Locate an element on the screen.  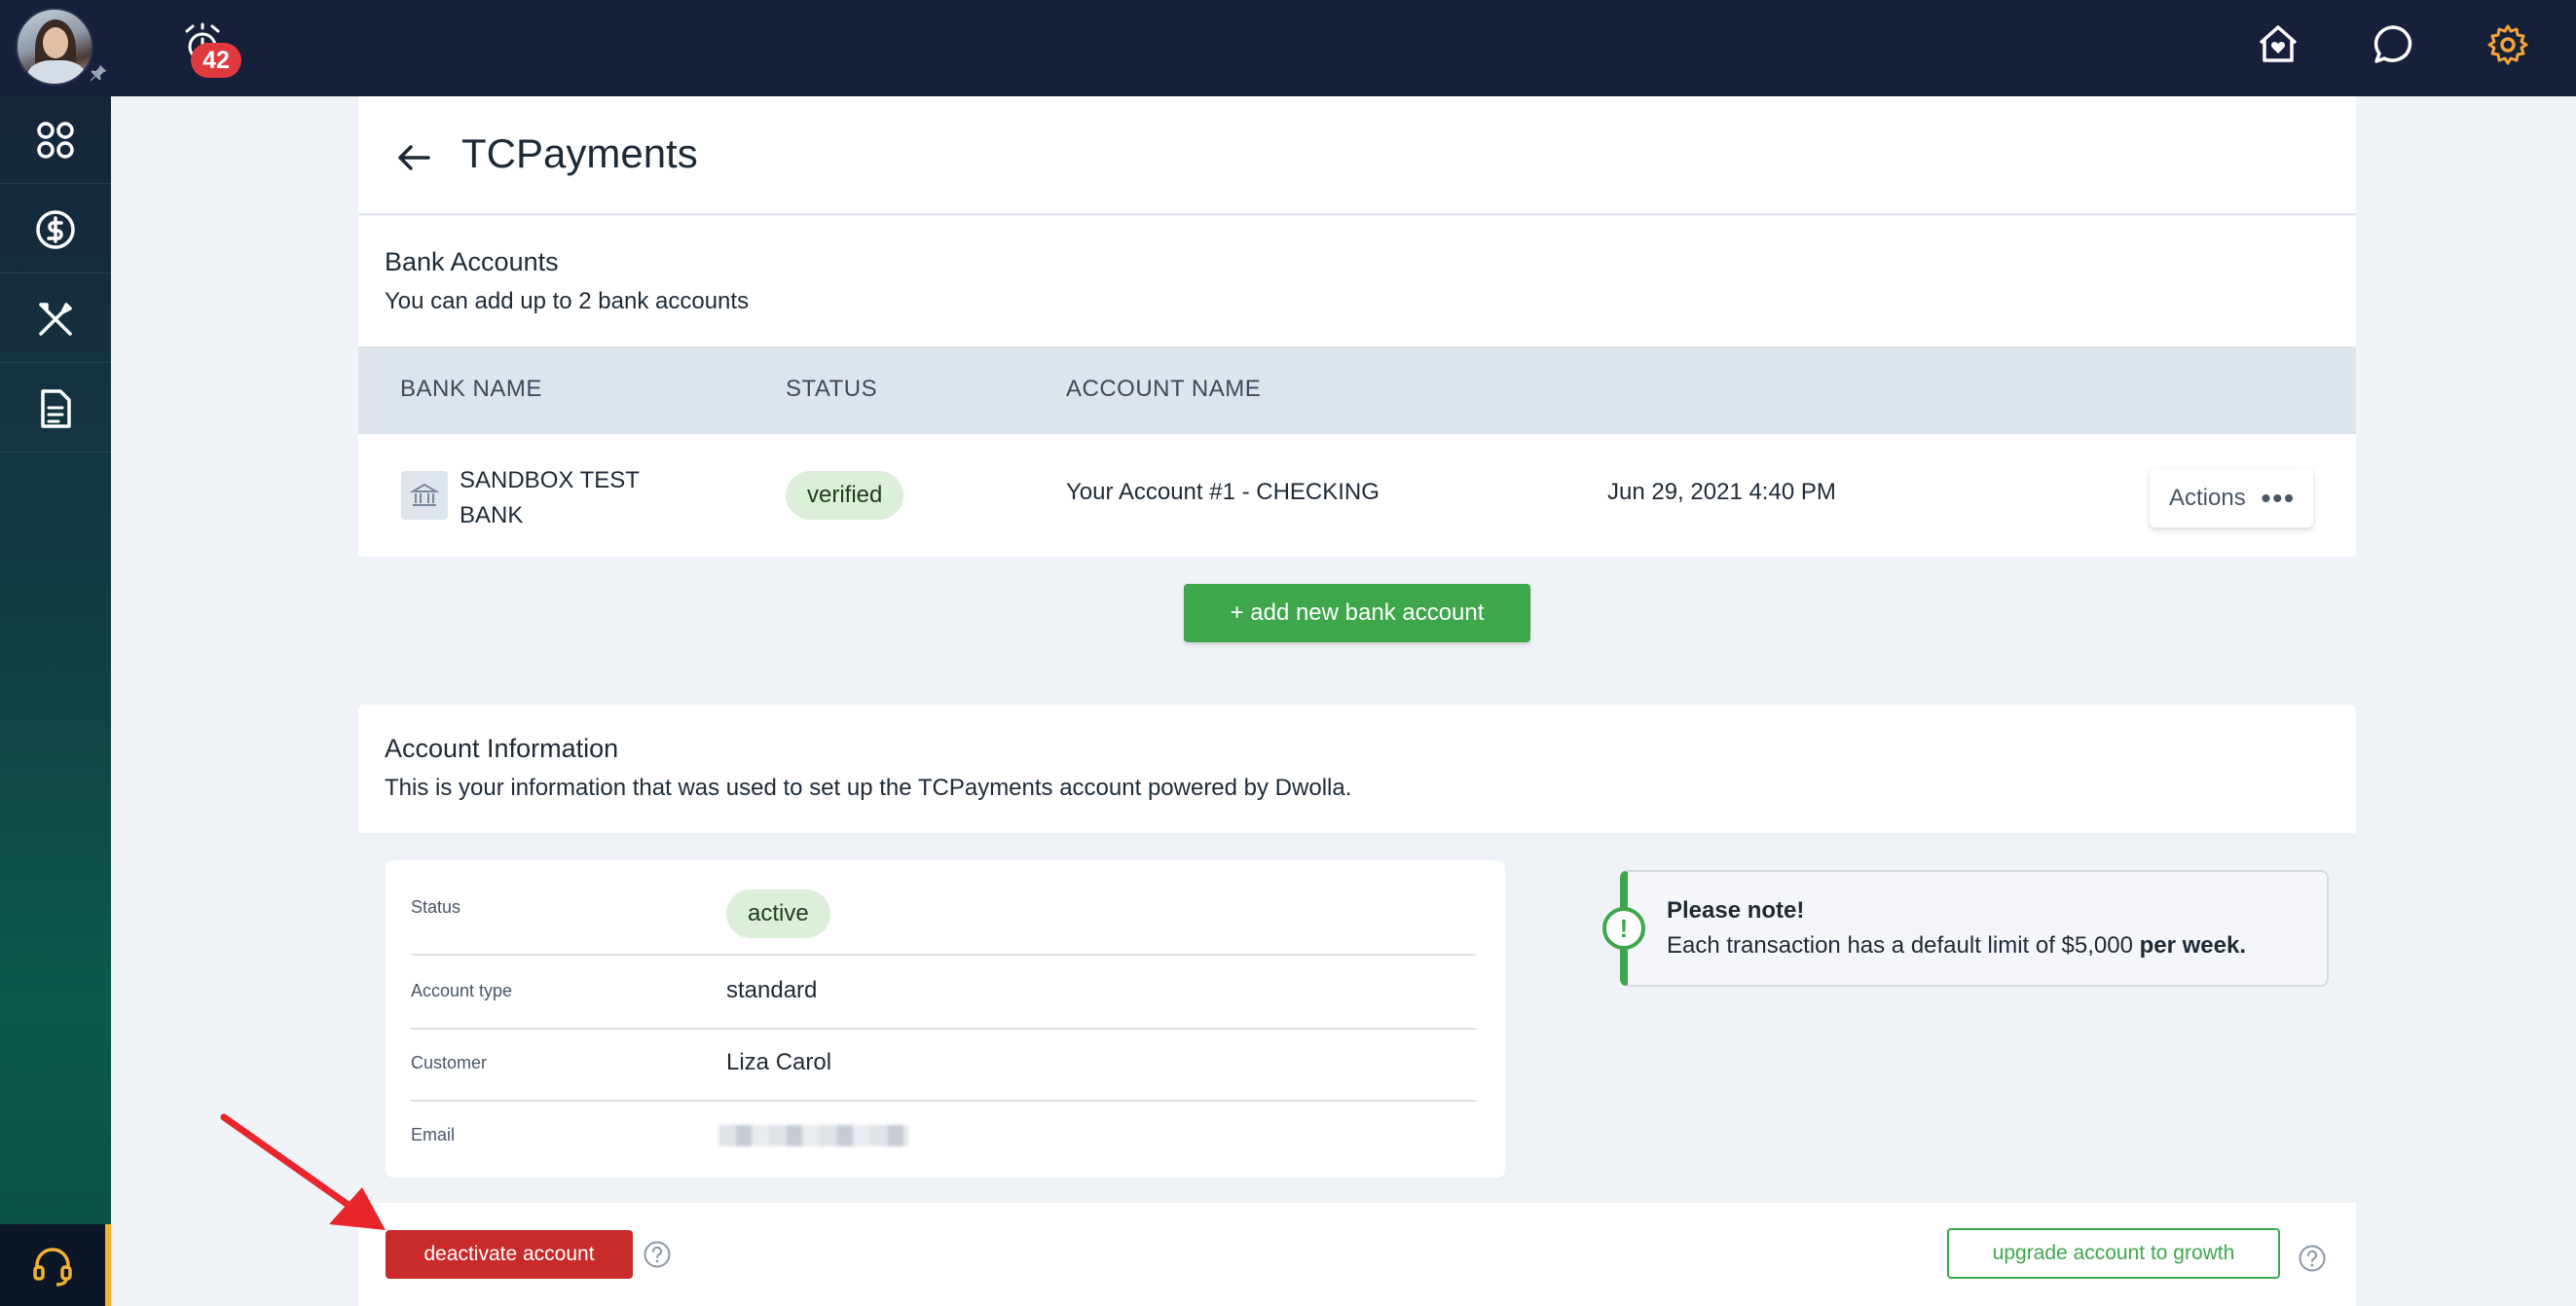
account-status-badge: active is located at coordinates (778, 913).